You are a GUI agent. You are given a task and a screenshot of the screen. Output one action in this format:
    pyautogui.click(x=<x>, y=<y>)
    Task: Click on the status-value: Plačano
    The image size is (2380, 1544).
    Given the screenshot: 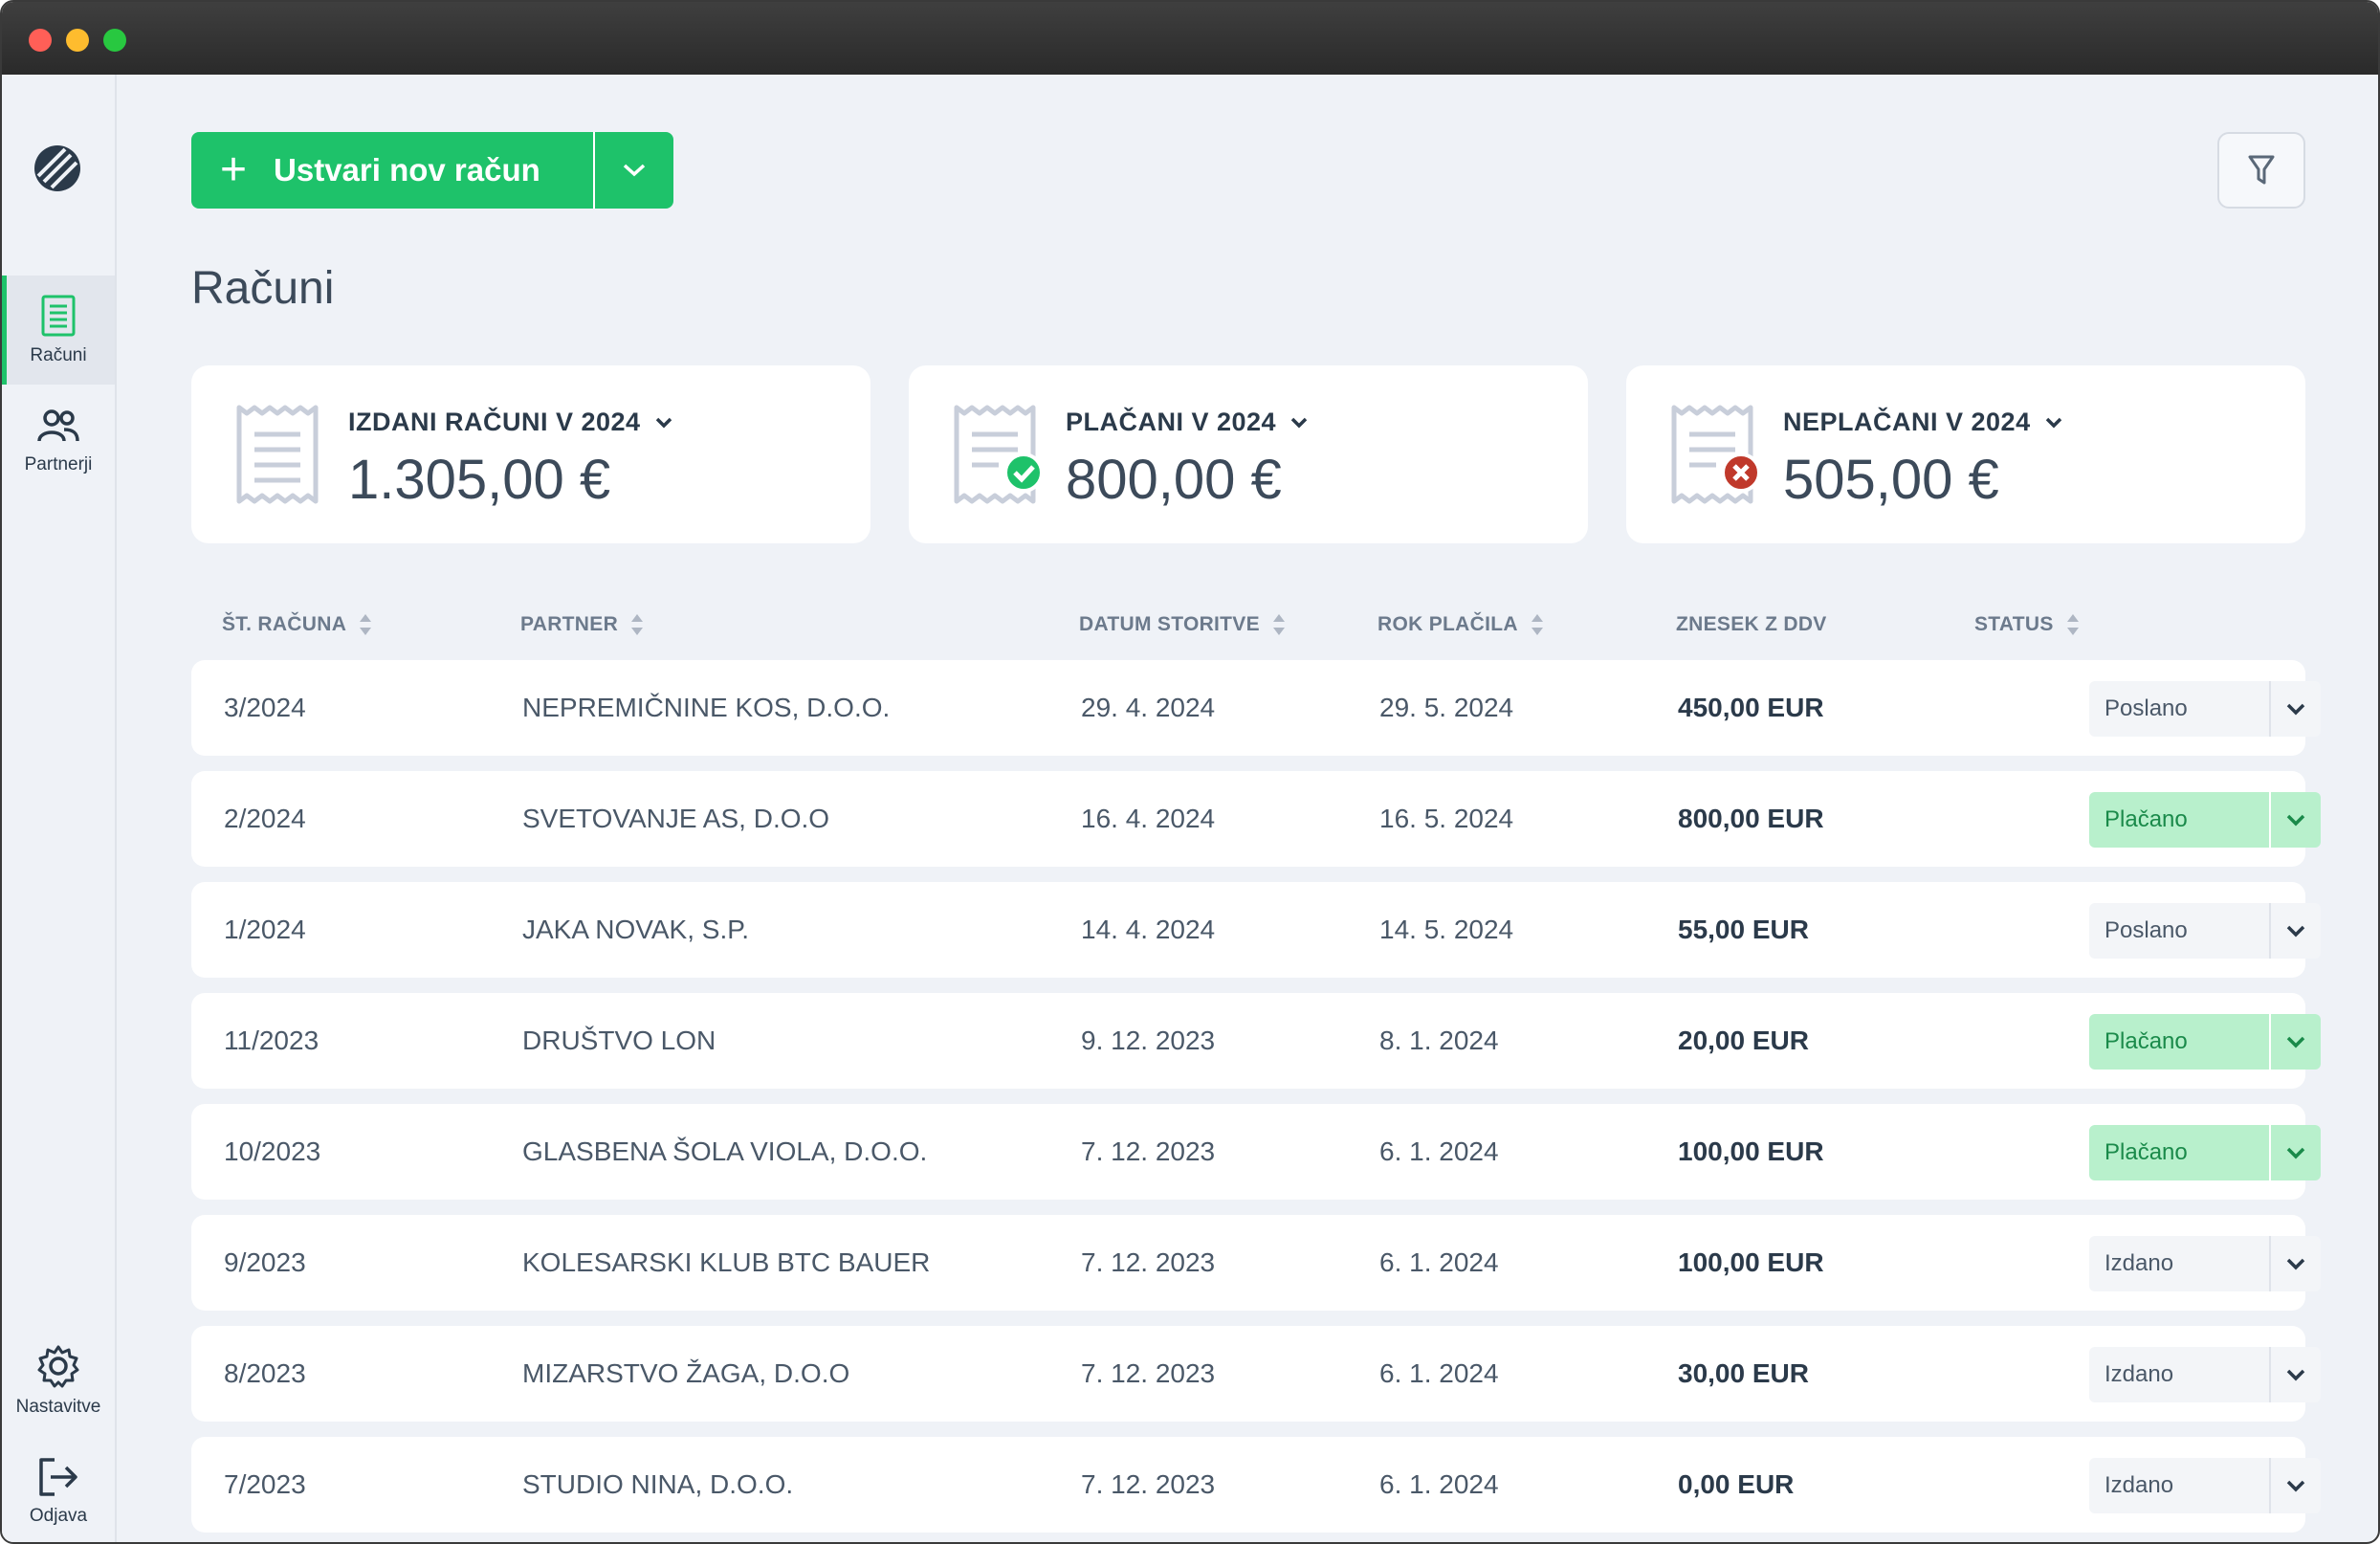 What is the action you would take?
    pyautogui.click(x=2180, y=820)
    